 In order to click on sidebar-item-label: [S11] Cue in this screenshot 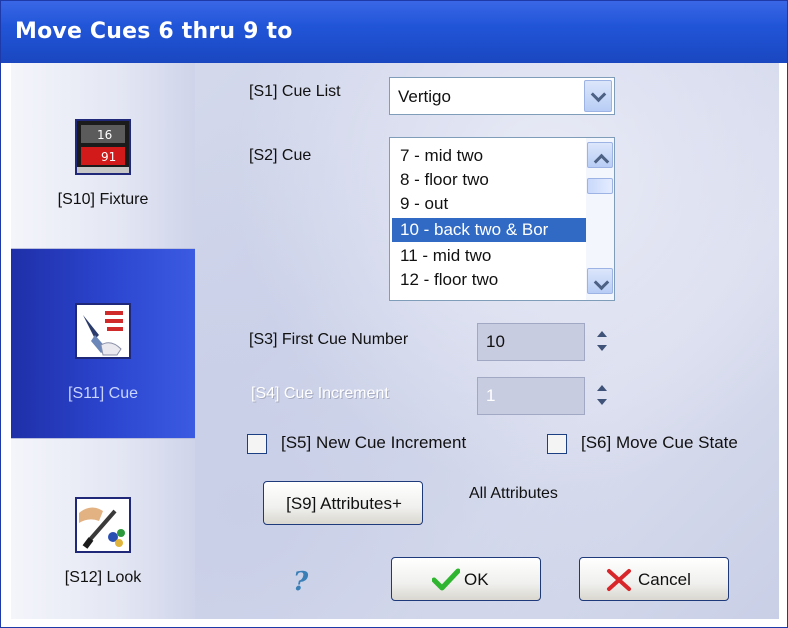, I will do `click(103, 393)`.